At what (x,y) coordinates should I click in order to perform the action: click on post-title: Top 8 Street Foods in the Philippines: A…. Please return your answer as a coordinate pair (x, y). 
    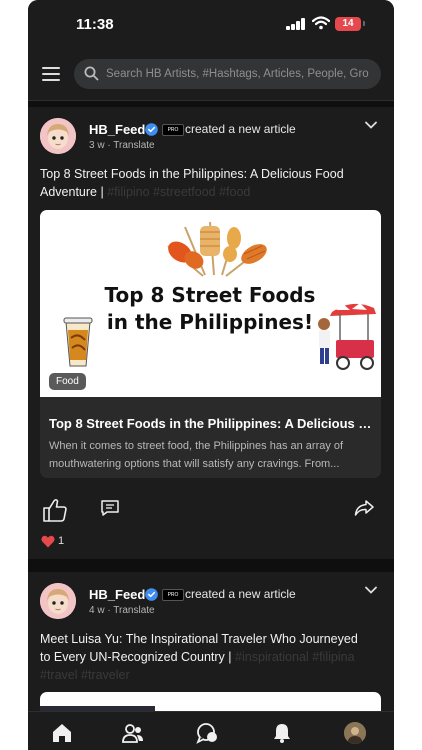
    Looking at the image, I should click on (200, 183).